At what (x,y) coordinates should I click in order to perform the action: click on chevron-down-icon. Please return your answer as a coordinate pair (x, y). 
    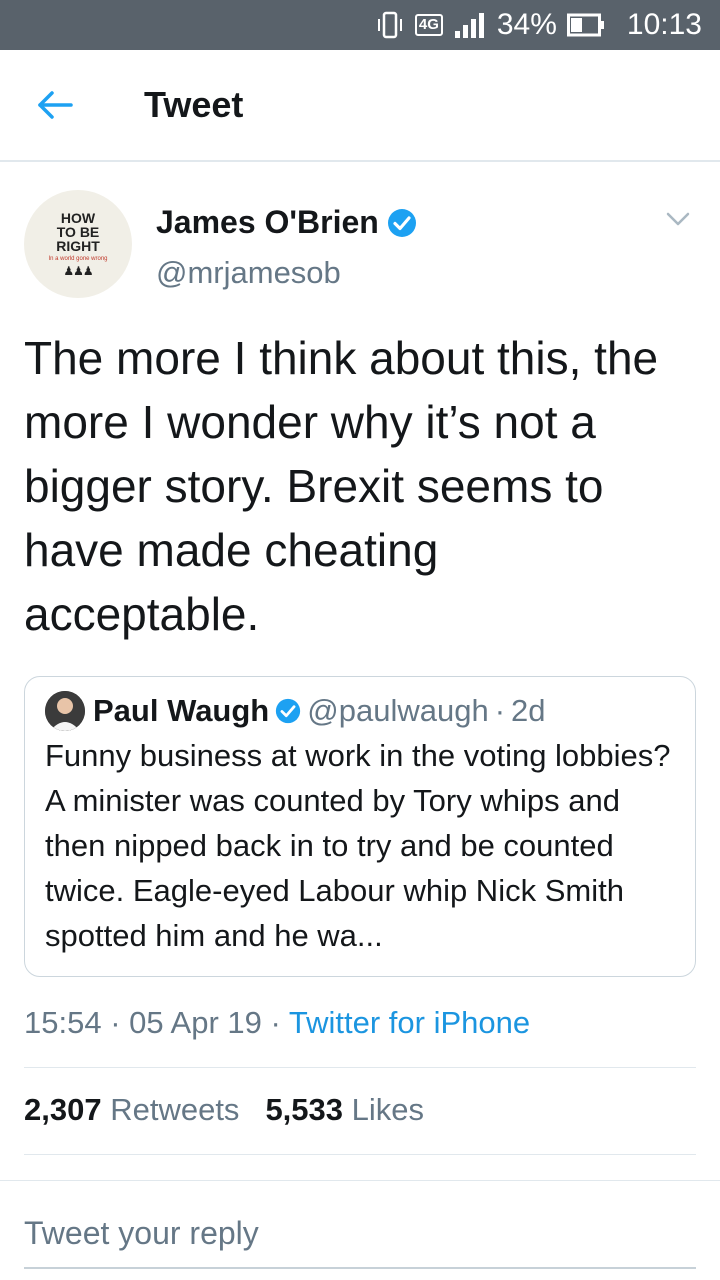
    Looking at the image, I should click on (678, 219).